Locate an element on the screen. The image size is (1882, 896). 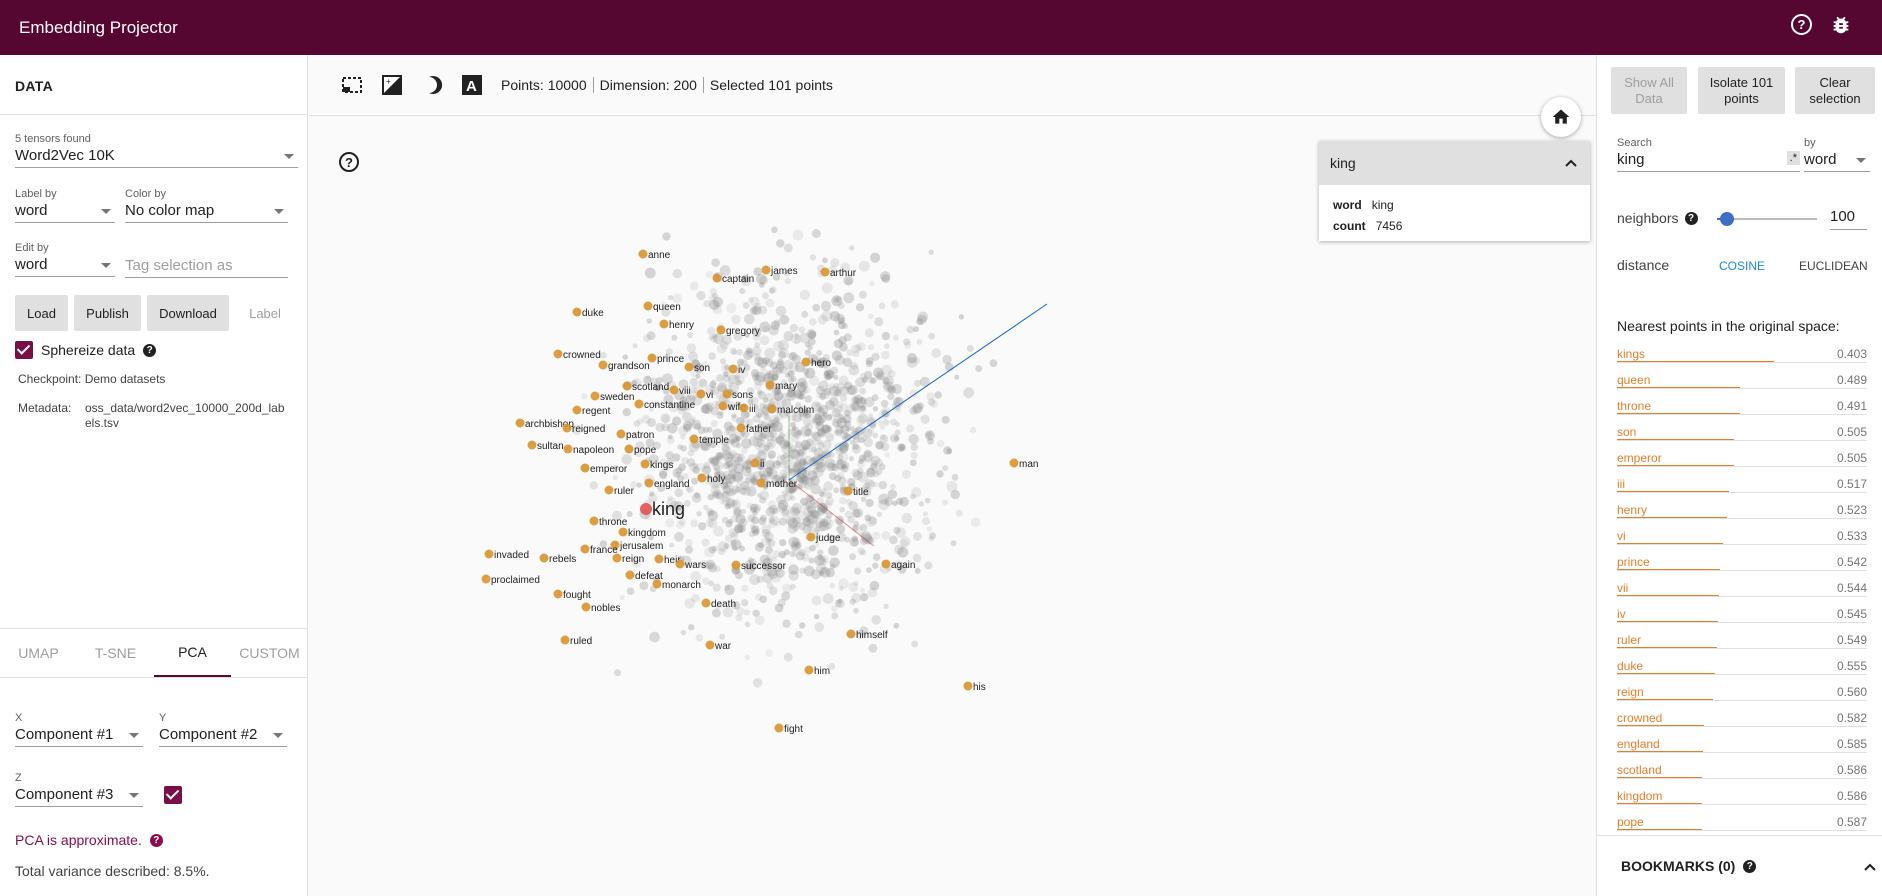
search-input: king .* is located at coordinates (1708, 160).